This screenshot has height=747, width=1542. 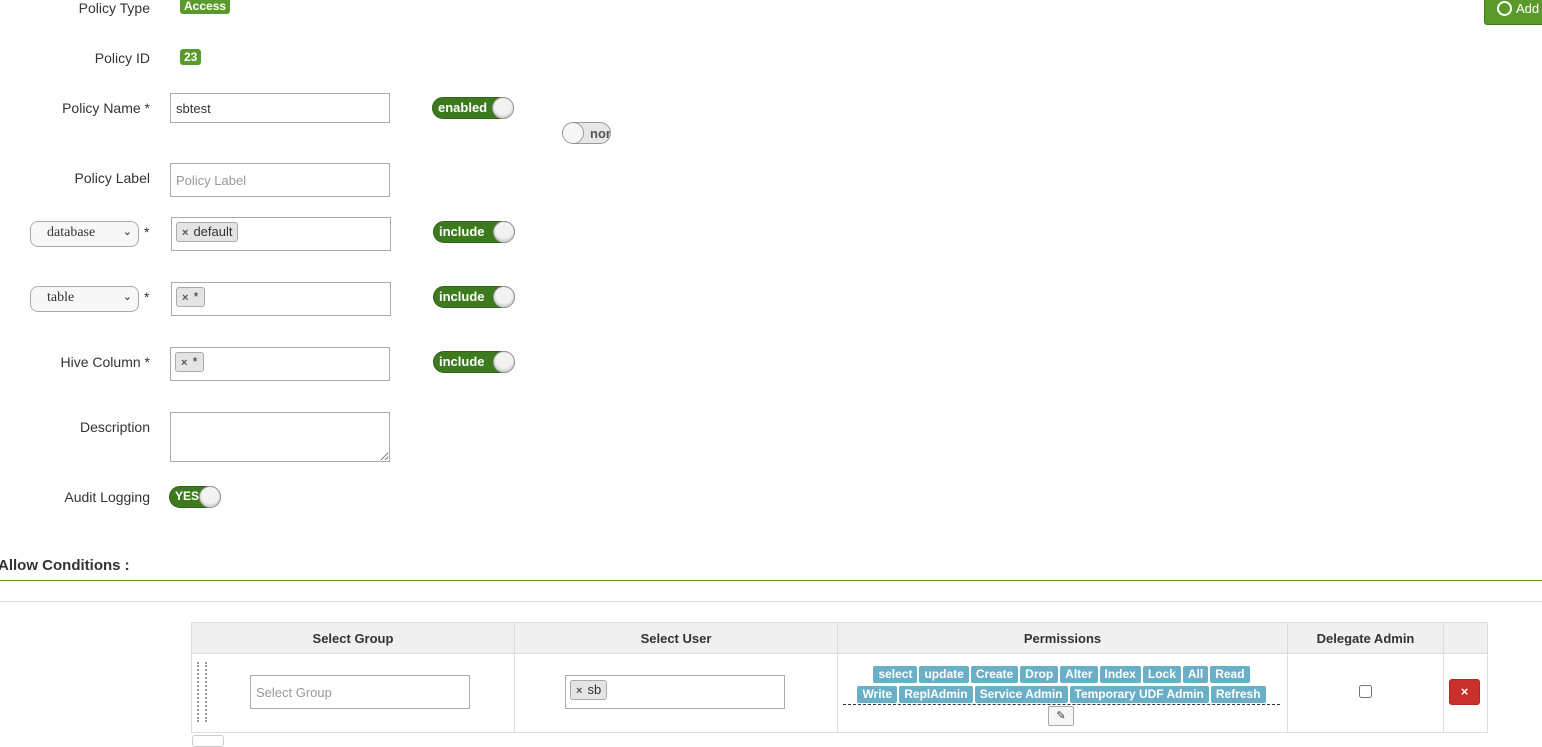 What do you see at coordinates (600, 133) in the screenshot?
I see `policy-override-text: nor` at bounding box center [600, 133].